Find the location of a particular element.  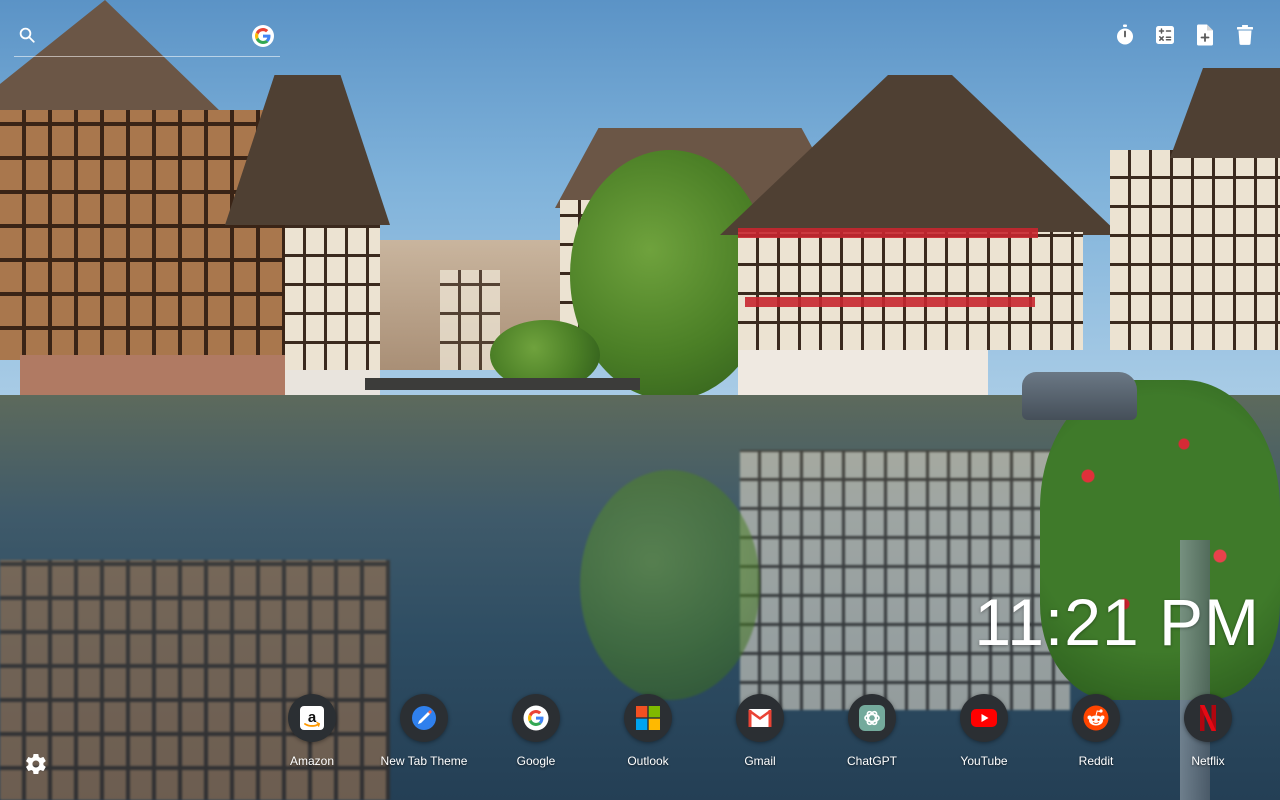

clock-time: 11:21 PM is located at coordinates (1117, 622).